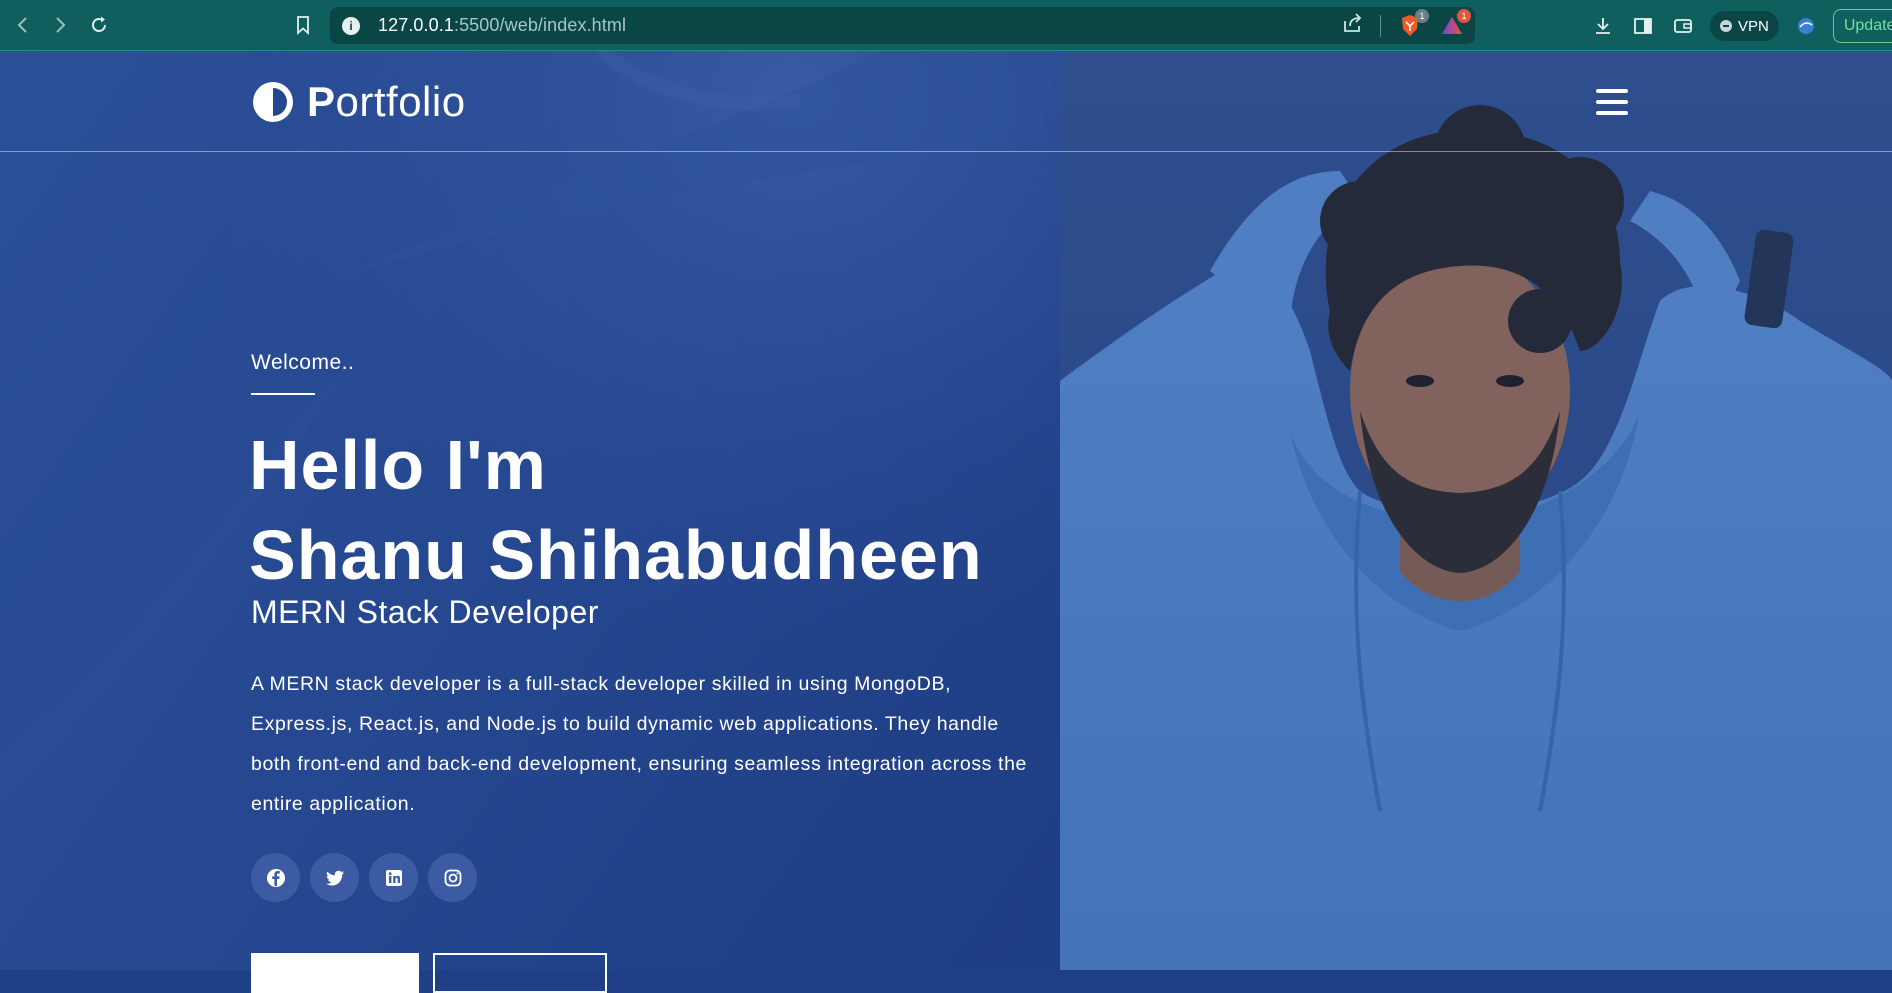  Describe the element at coordinates (902, 25) in the screenshot. I see `address-bar: i 127.0.0.1:5500/web/index.html 1 1` at that location.